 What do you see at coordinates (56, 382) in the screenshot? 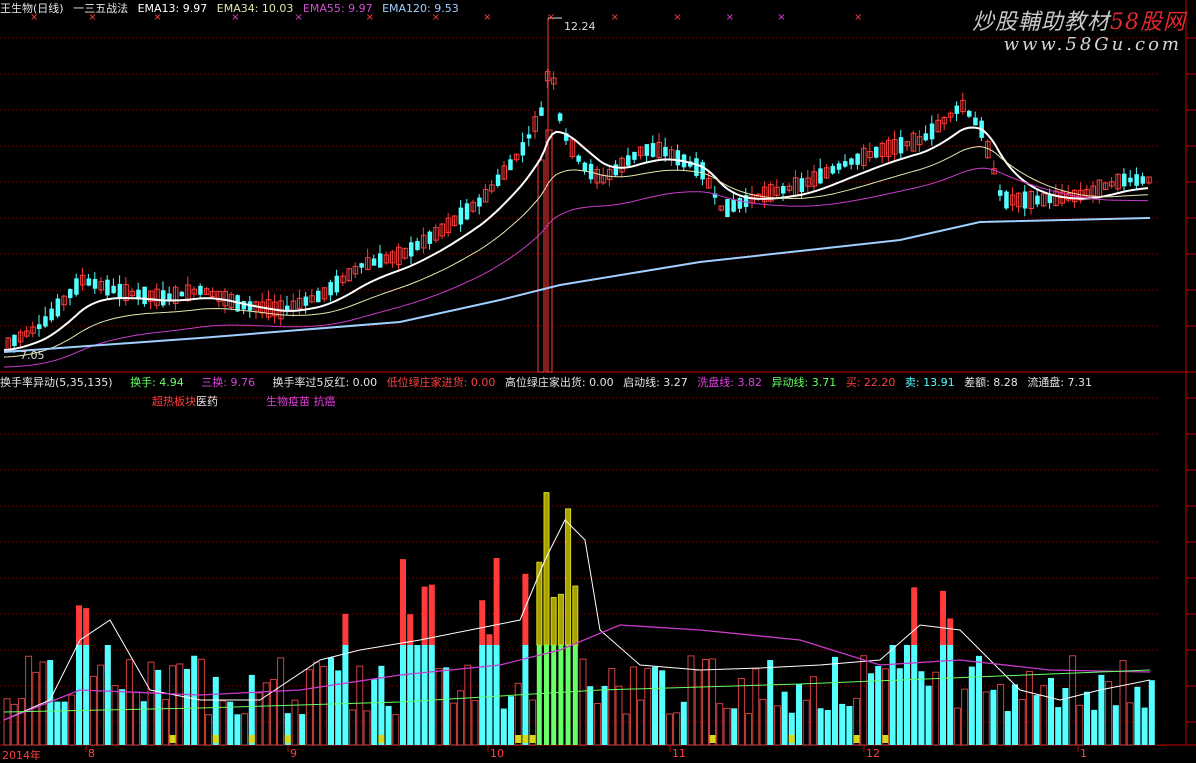
I see `indicator-name: 换手率异动(5,35,135)` at bounding box center [56, 382].